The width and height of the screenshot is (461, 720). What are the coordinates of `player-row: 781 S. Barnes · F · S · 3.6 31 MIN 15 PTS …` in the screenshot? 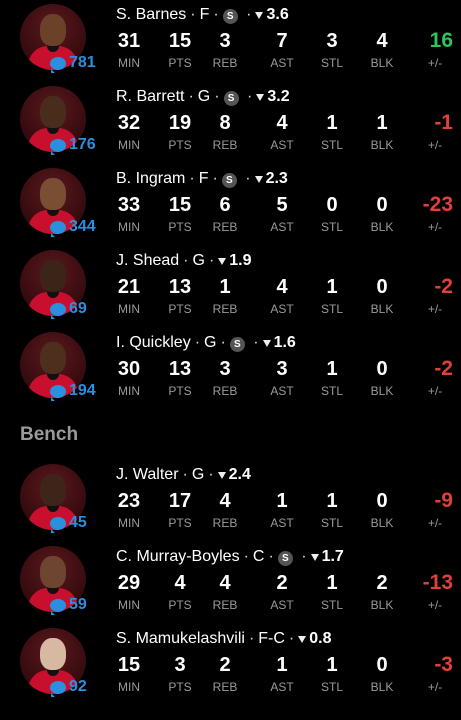 It's located at (230, 41).